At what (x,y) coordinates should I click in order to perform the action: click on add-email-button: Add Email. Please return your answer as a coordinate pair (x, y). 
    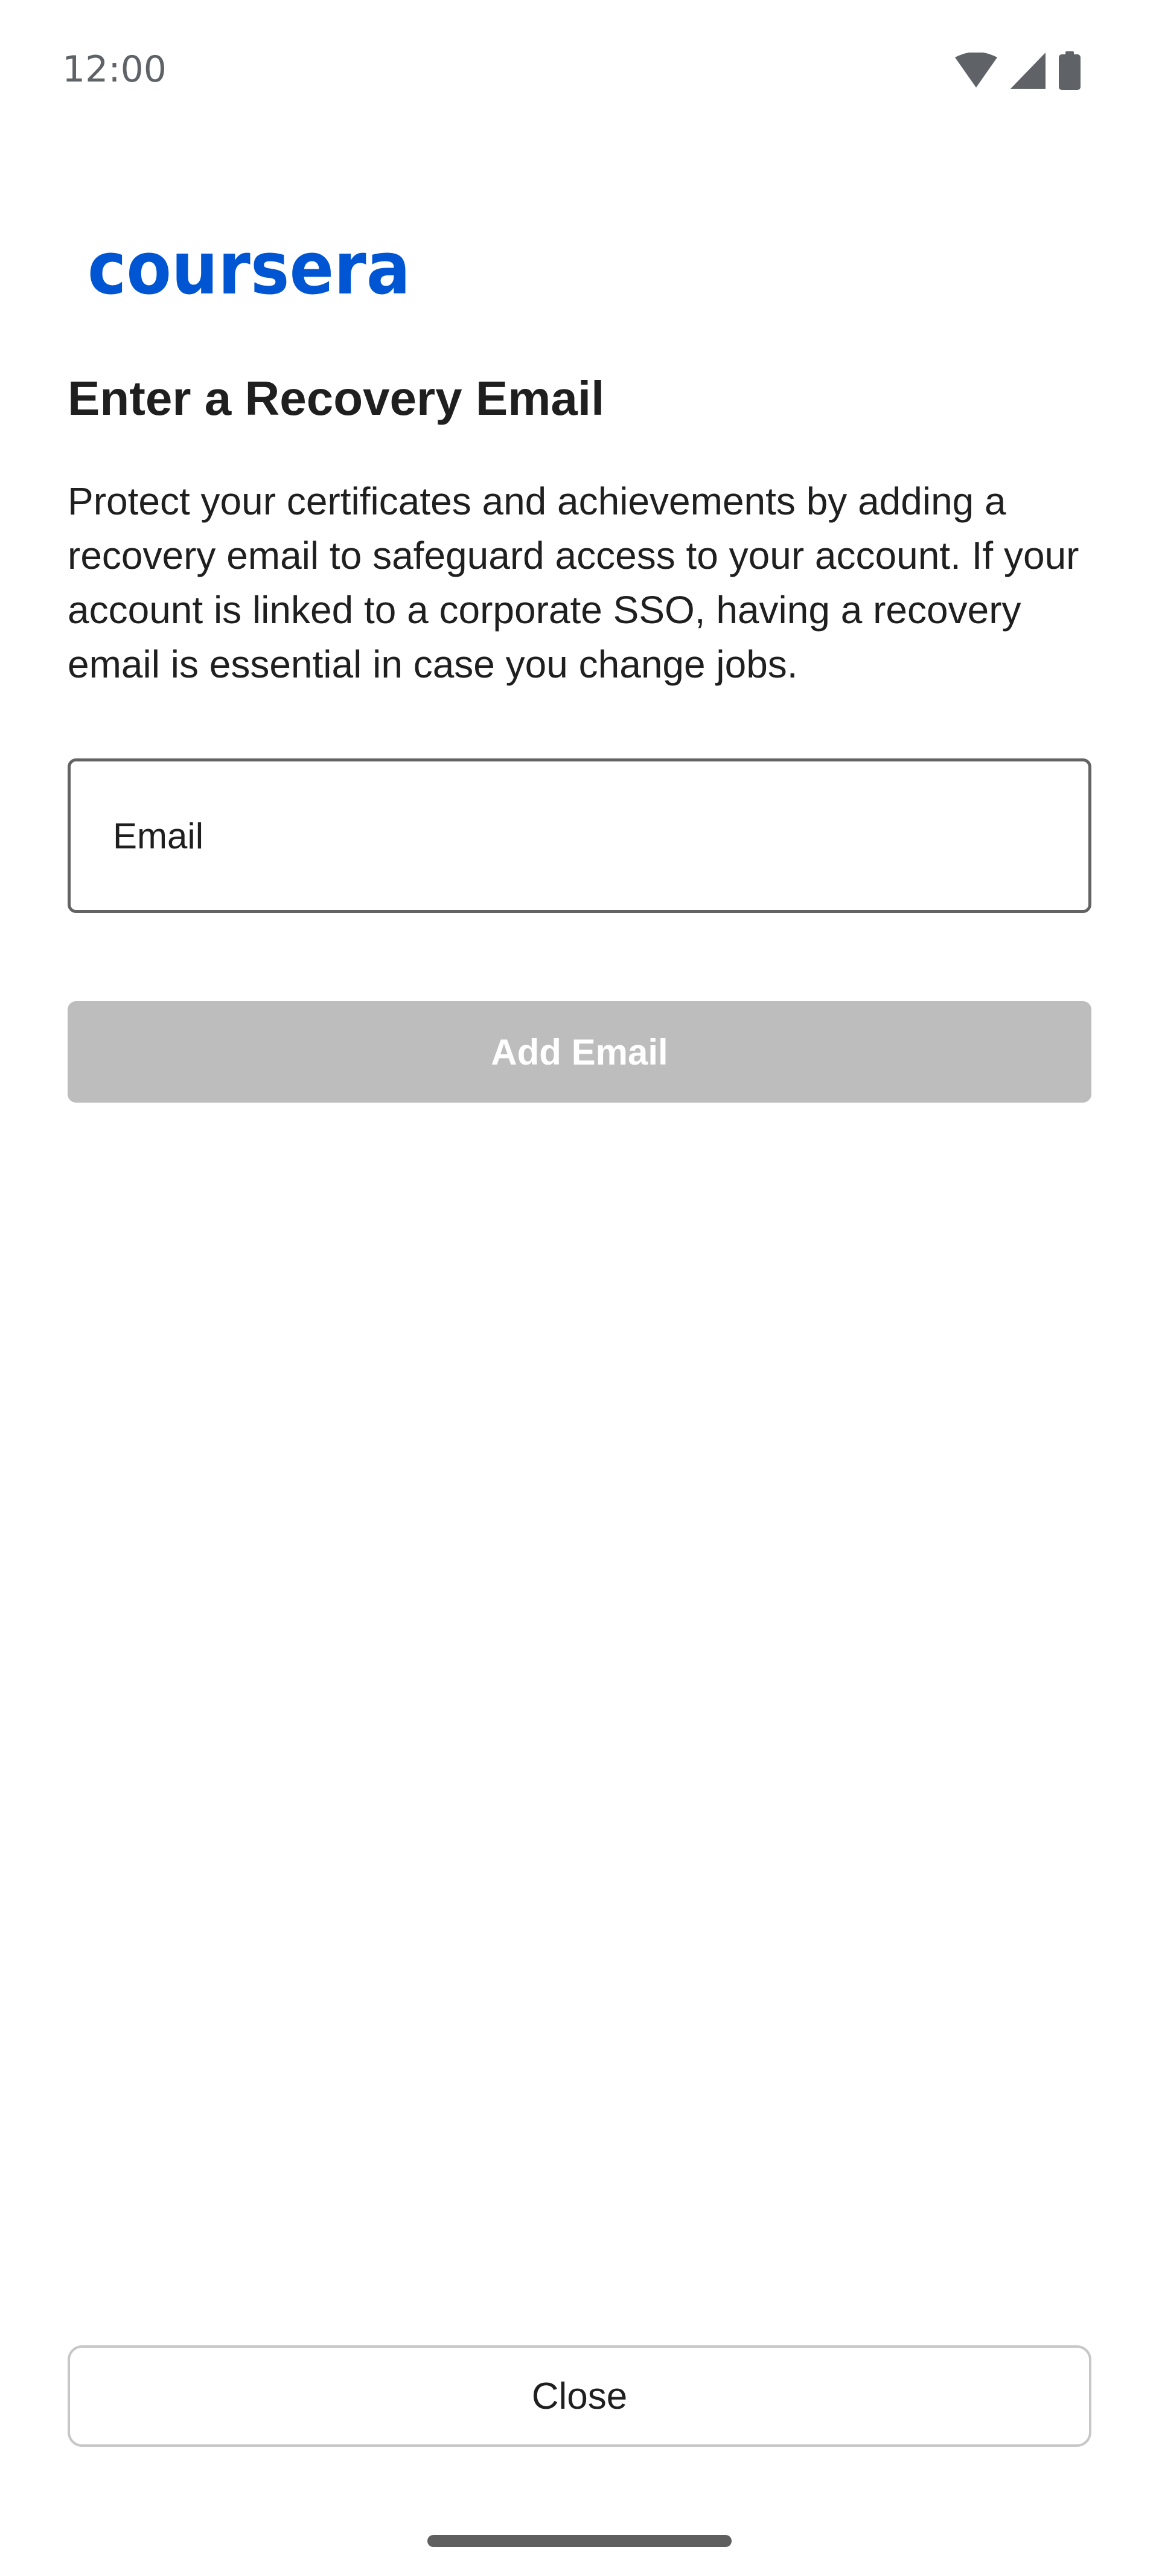
    Looking at the image, I should click on (579, 1052).